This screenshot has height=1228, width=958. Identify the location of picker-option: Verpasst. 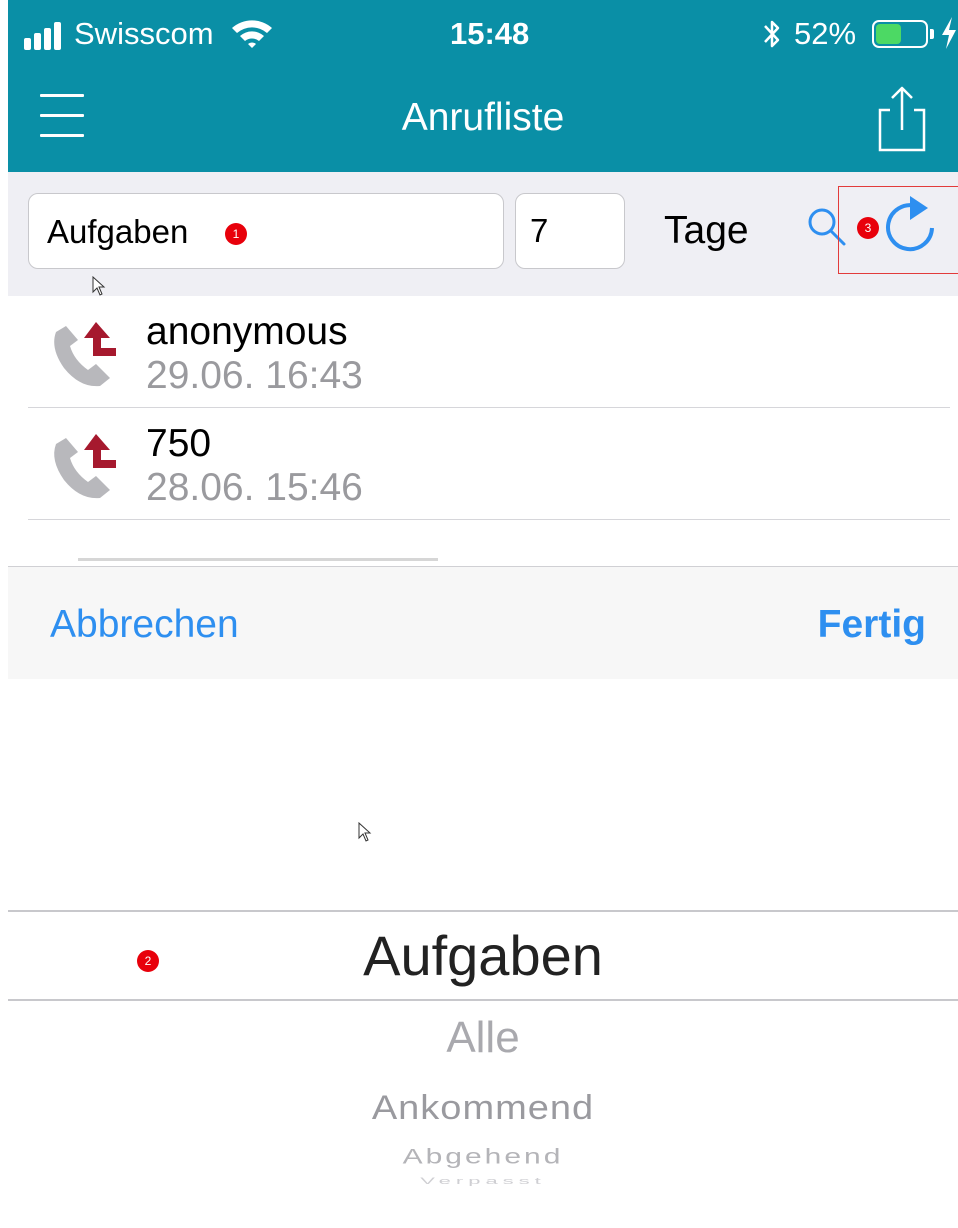
(483, 1181).